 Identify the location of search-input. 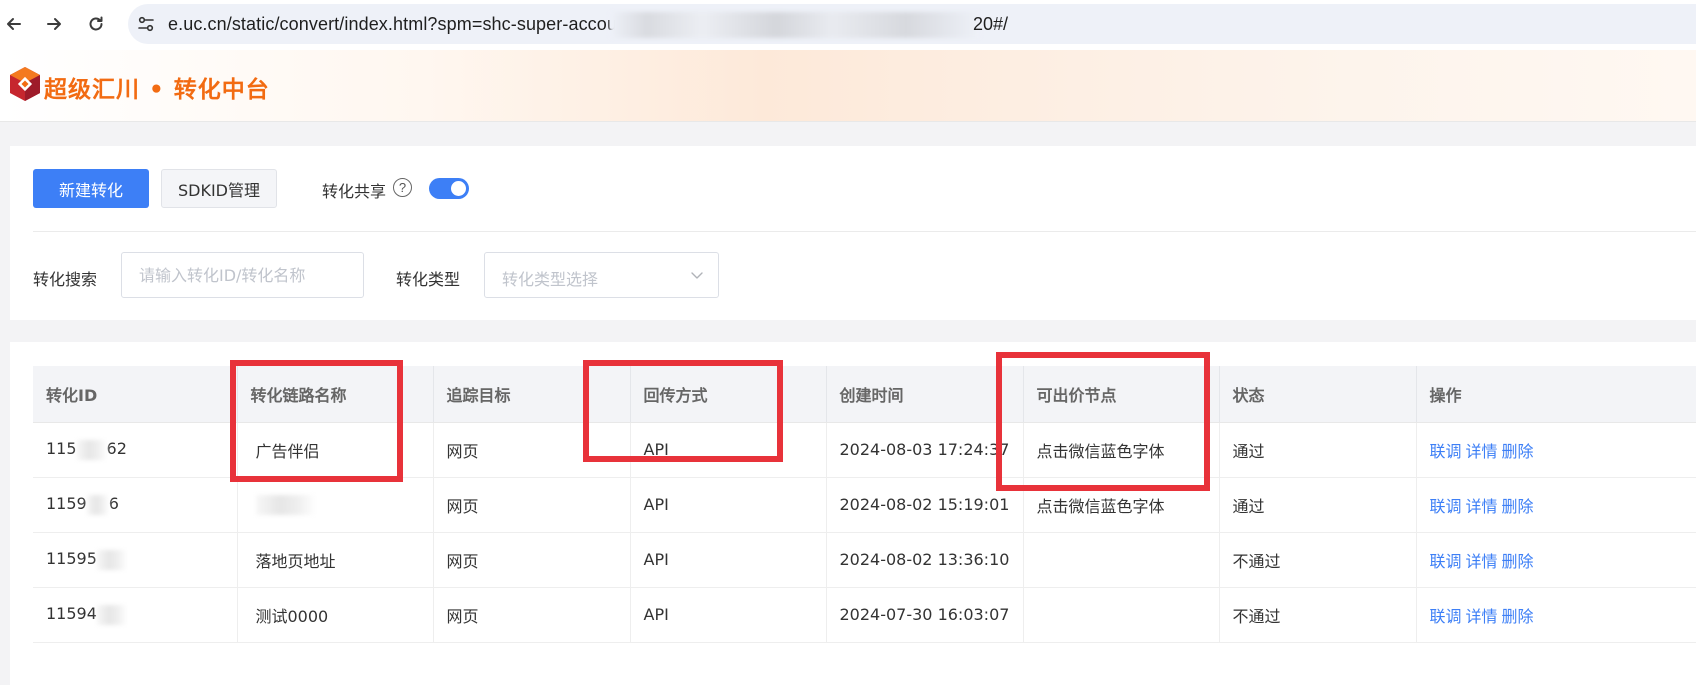
(242, 275).